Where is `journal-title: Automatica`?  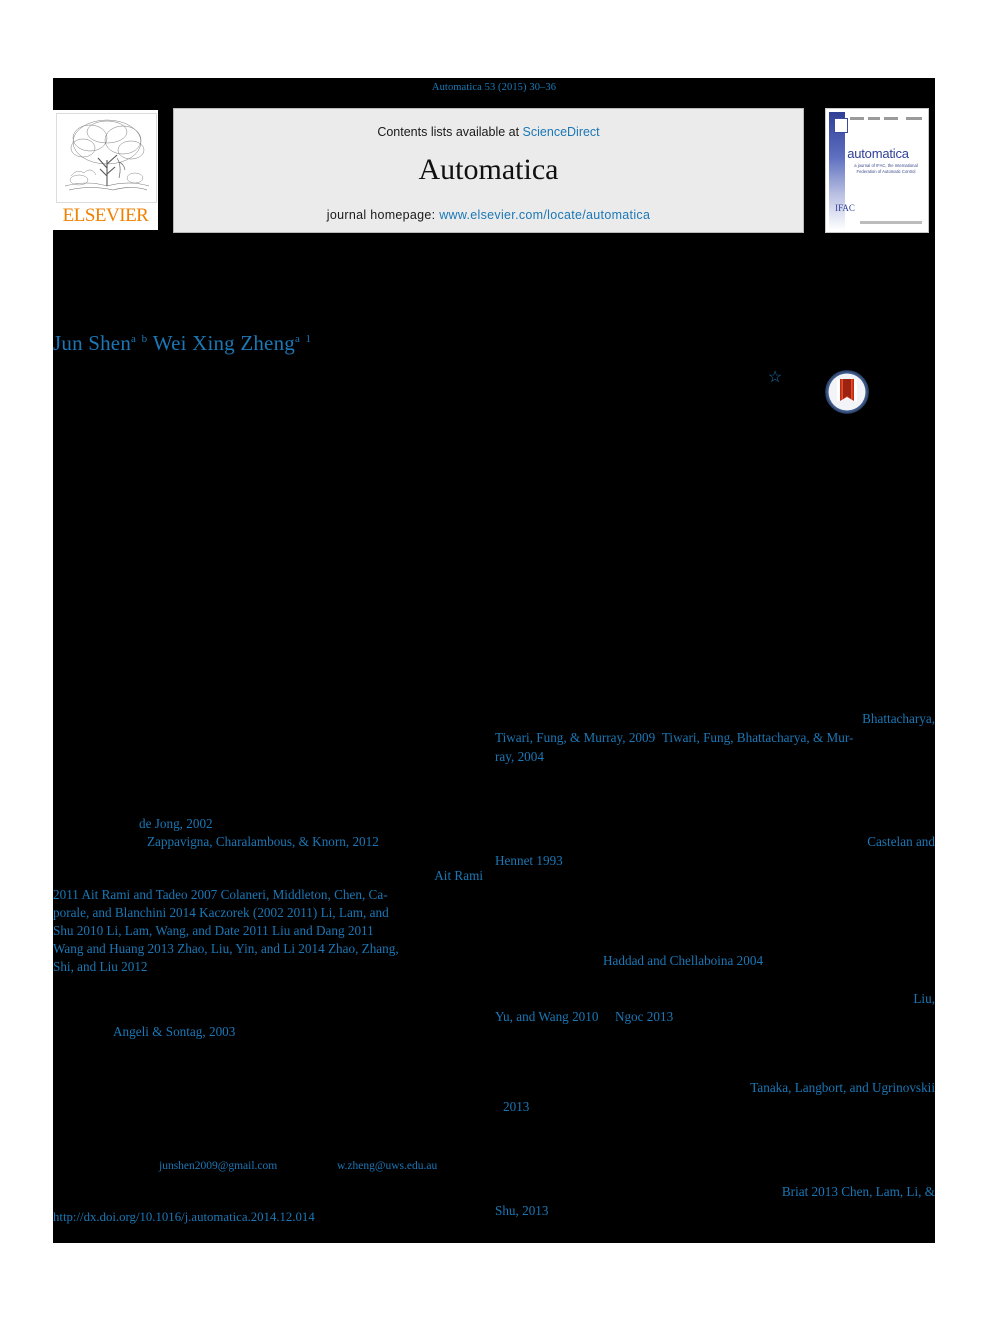 journal-title: Automatica is located at coordinates (488, 169).